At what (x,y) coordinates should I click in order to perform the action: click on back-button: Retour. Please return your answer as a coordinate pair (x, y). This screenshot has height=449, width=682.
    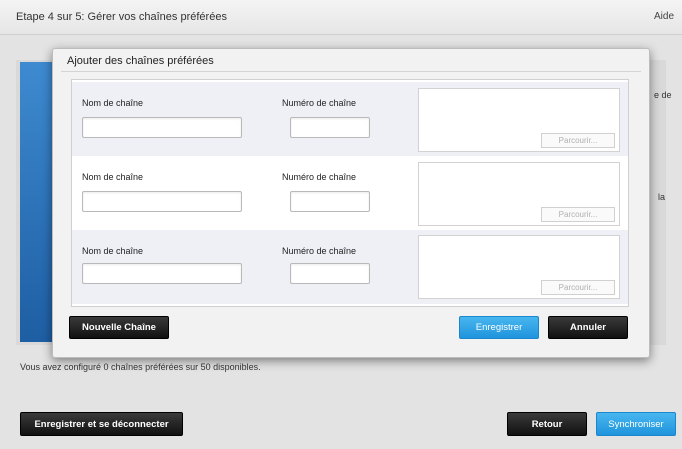
    Looking at the image, I should click on (547, 424).